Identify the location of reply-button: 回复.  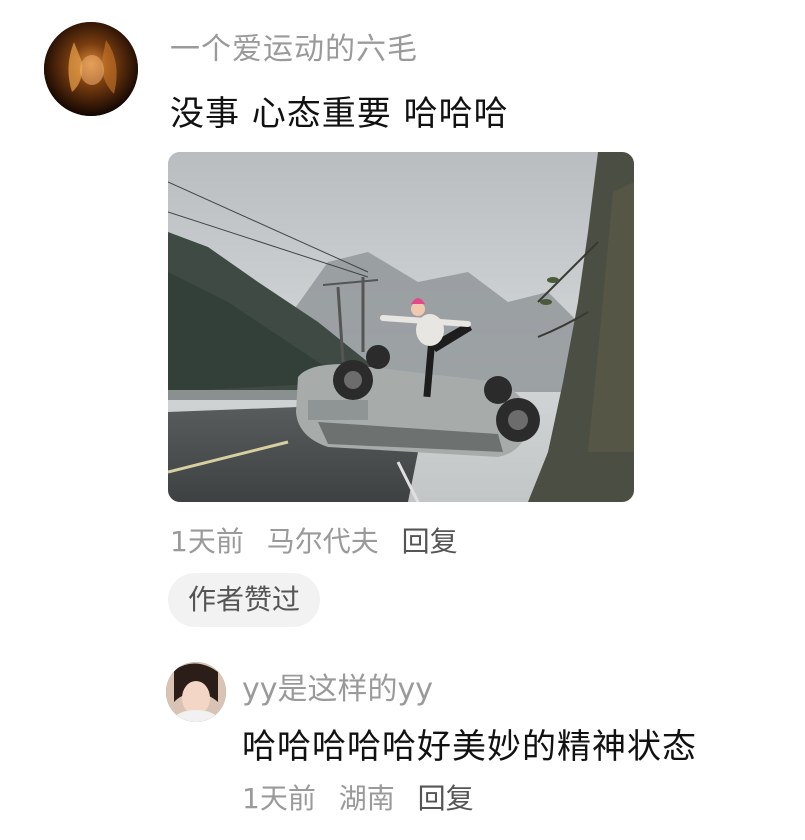
(430, 541).